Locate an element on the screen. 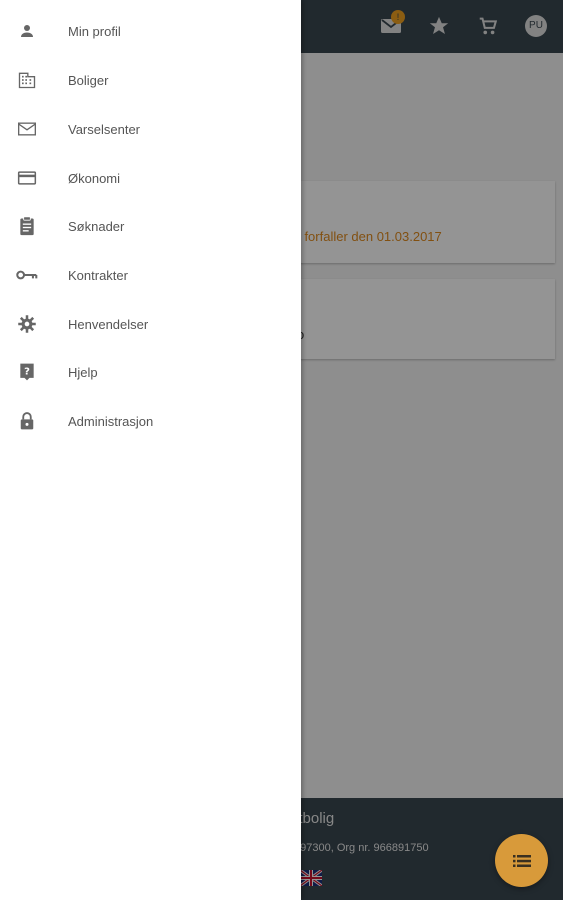 This screenshot has width=563, height=900. credit-card-icon is located at coordinates (27, 178).